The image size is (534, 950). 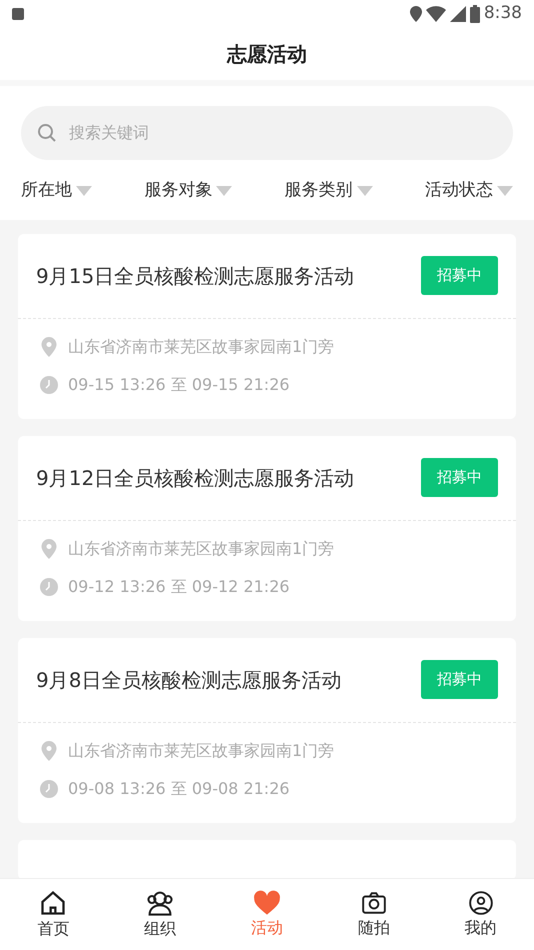 What do you see at coordinates (188, 191) in the screenshot?
I see `filter-dropdown: 服务对象` at bounding box center [188, 191].